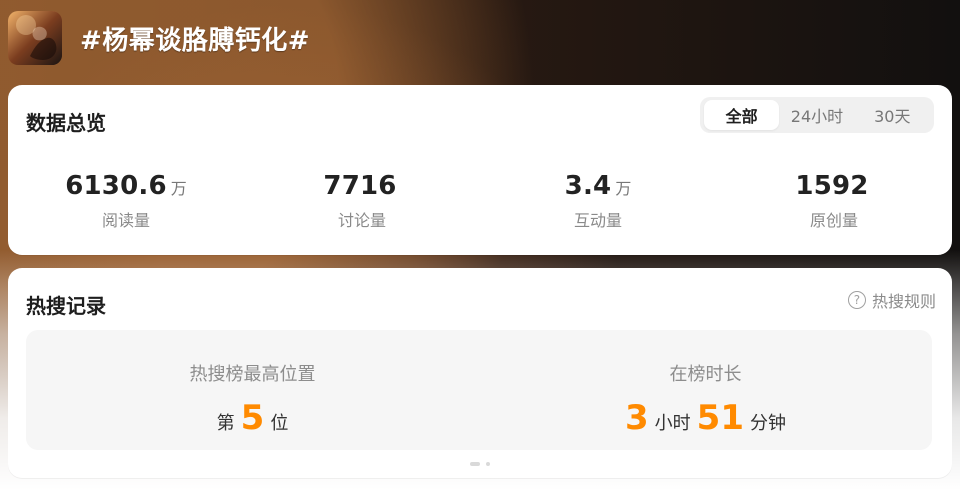 This screenshot has width=960, height=490. Describe the element at coordinates (480, 38) in the screenshot. I see `topic-header: #杨幂谈胳膊钙化#` at that location.